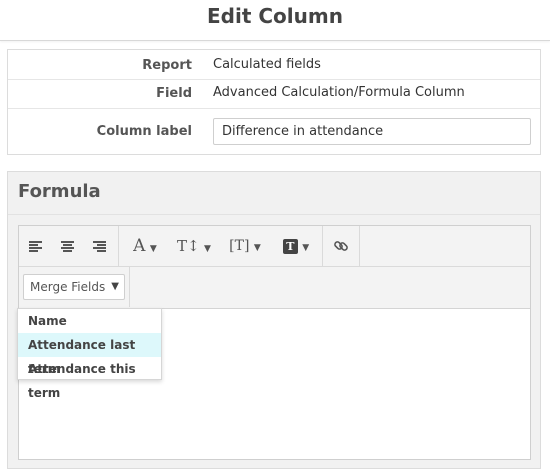 Image resolution: width=550 pixels, height=472 pixels. I want to click on column-label-row: Column label Difference in attendance, so click(274, 131).